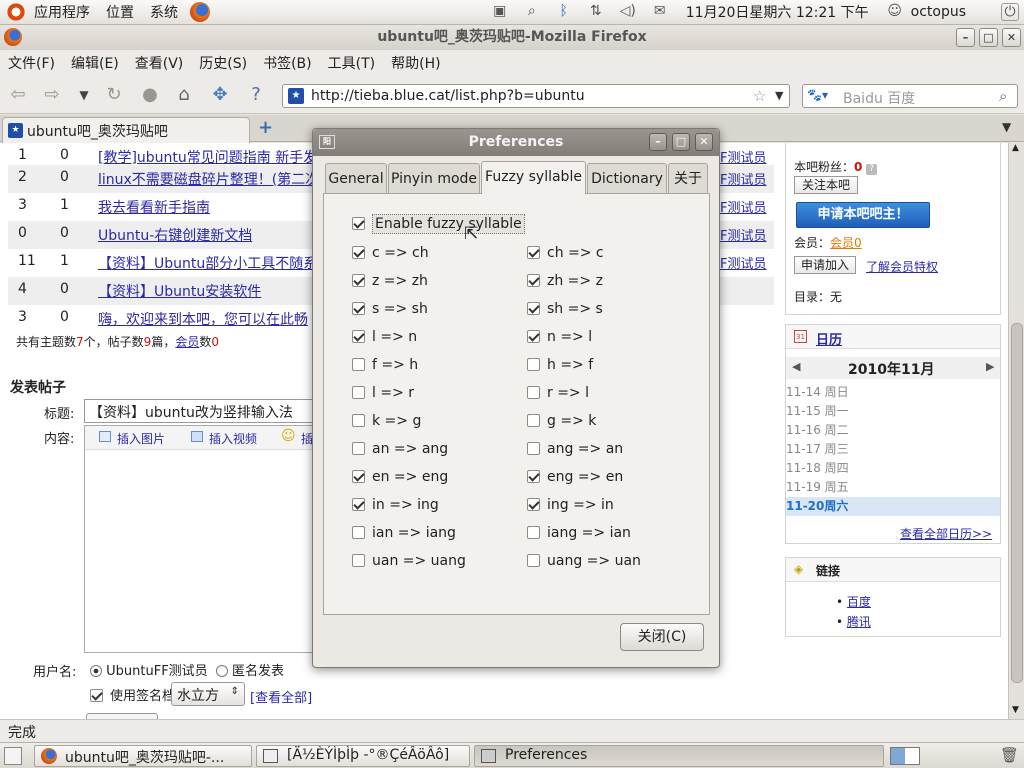  Describe the element at coordinates (743, 178) in the screenshot. I see `author-link: F测试员` at that location.